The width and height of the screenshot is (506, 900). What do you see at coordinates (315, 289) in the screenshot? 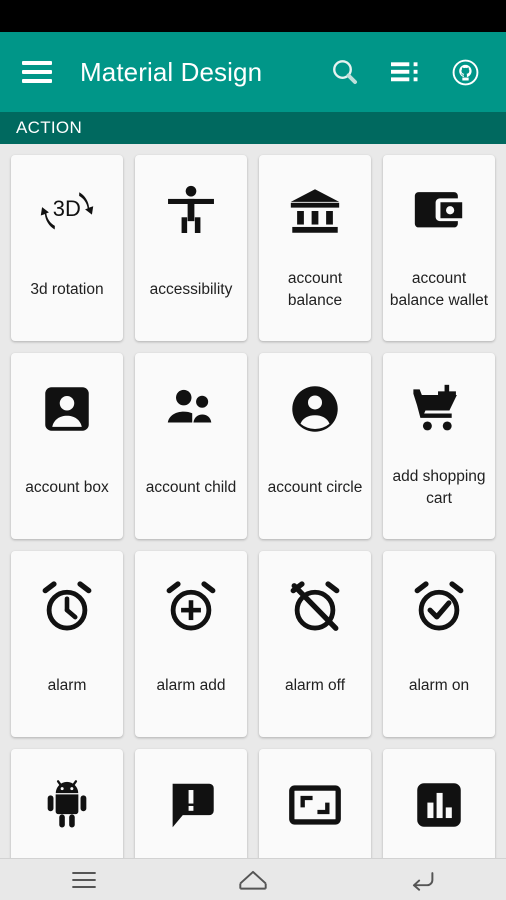
I see `grid-item-label: account balance` at bounding box center [315, 289].